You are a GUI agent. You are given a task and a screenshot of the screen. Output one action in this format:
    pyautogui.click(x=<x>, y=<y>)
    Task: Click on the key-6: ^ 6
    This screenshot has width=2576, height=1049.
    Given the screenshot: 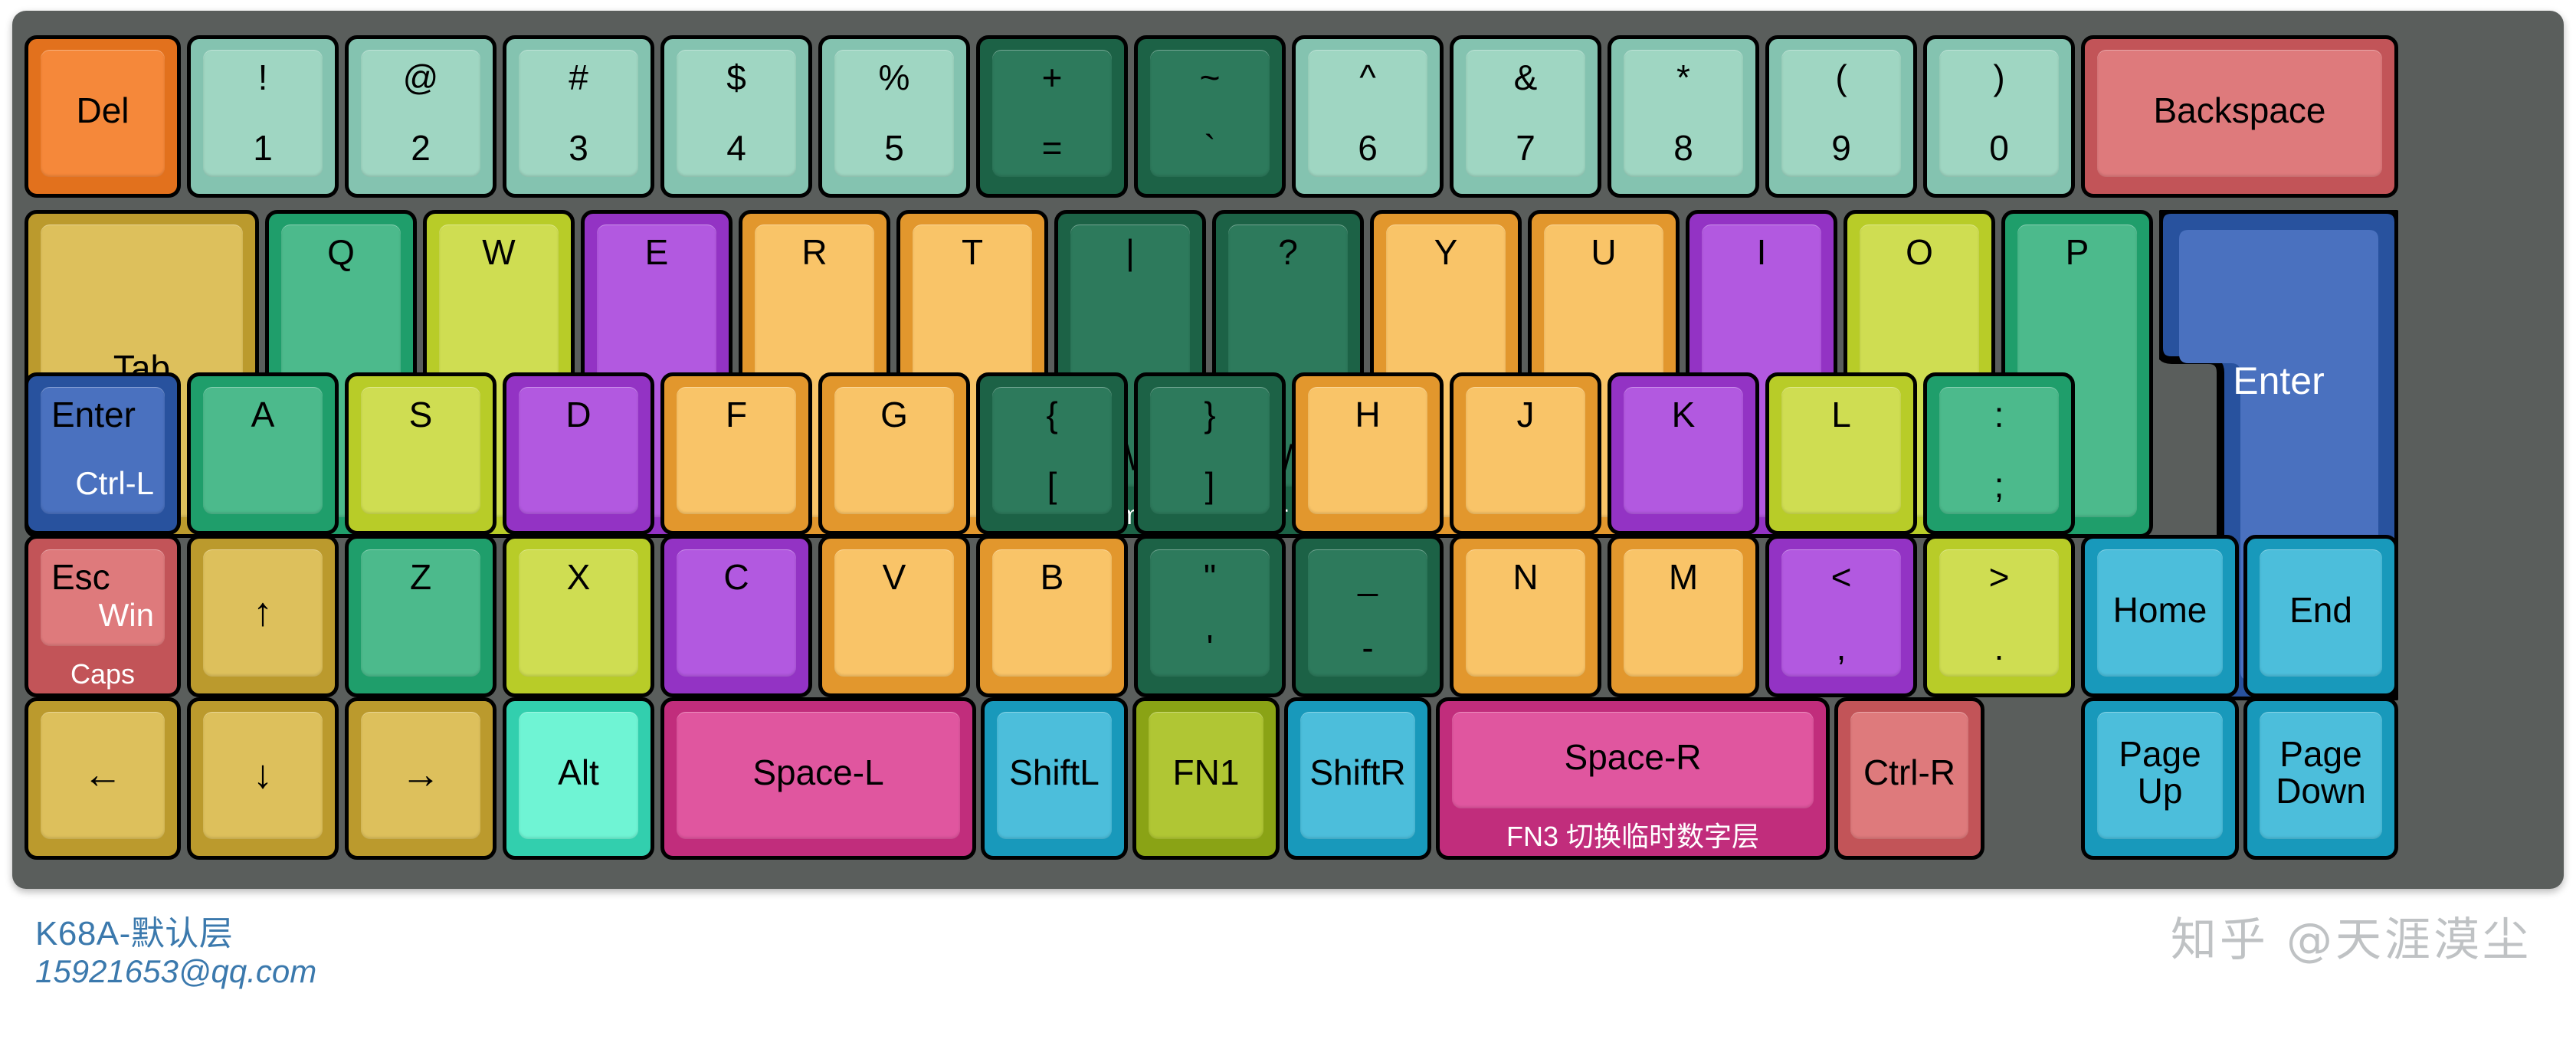 What is the action you would take?
    pyautogui.click(x=1368, y=116)
    